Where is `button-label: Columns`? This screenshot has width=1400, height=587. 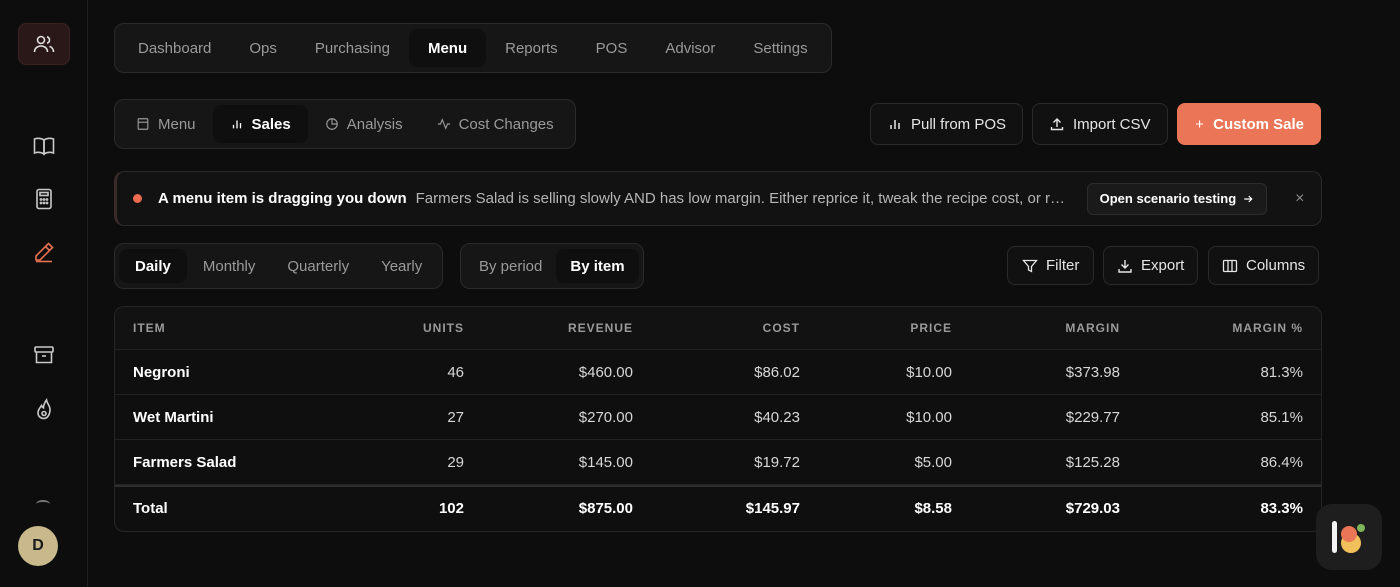
button-label: Columns is located at coordinates (1276, 265).